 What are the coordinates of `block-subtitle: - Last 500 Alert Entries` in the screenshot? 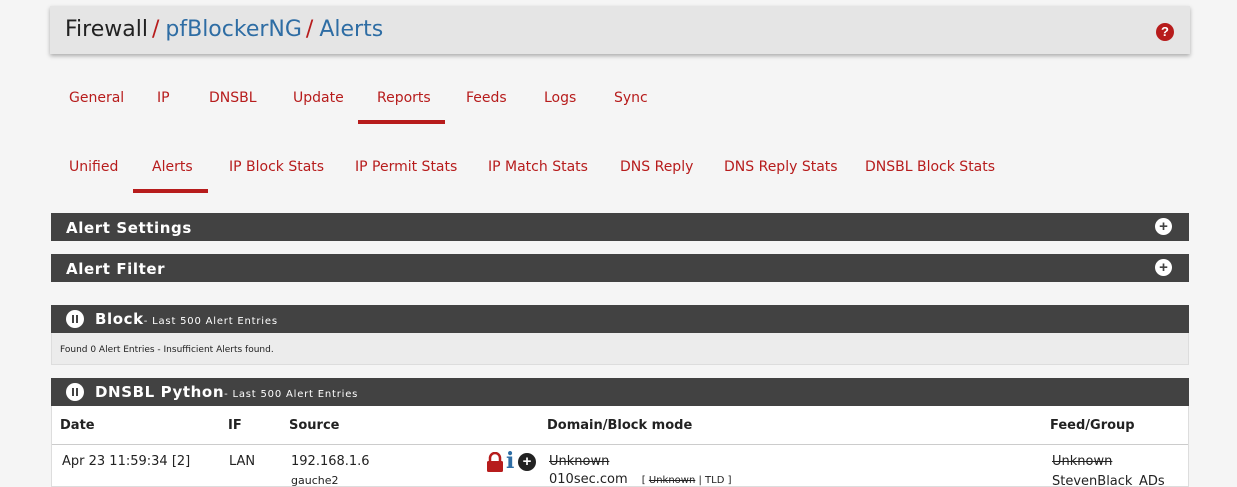 It's located at (210, 321).